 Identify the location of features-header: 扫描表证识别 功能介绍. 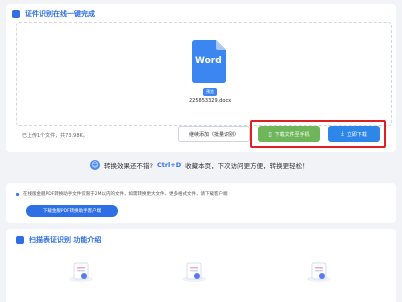
(58, 240).